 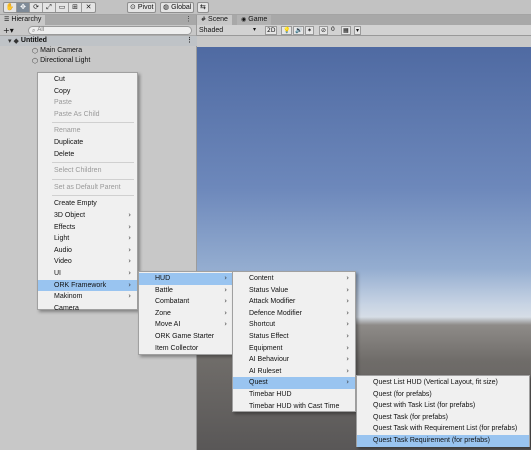 What do you see at coordinates (189, 41) in the screenshot?
I see `scene-menu-icon: ⋮` at bounding box center [189, 41].